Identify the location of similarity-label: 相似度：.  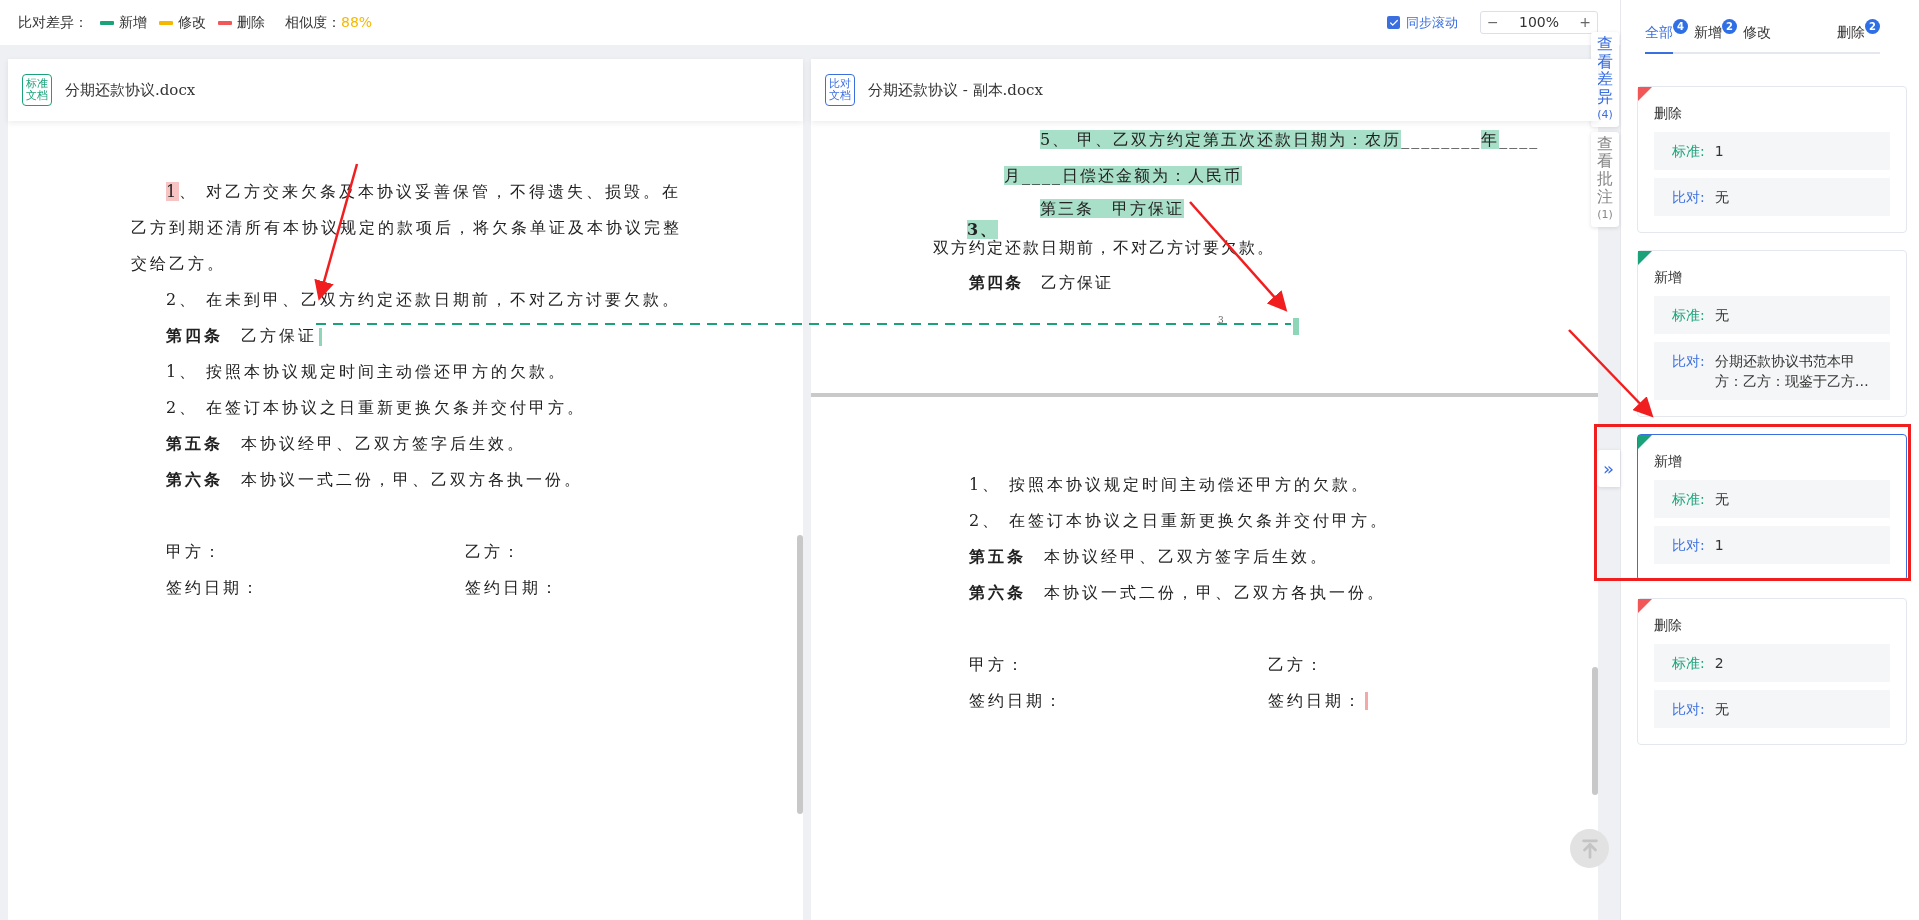
(313, 22).